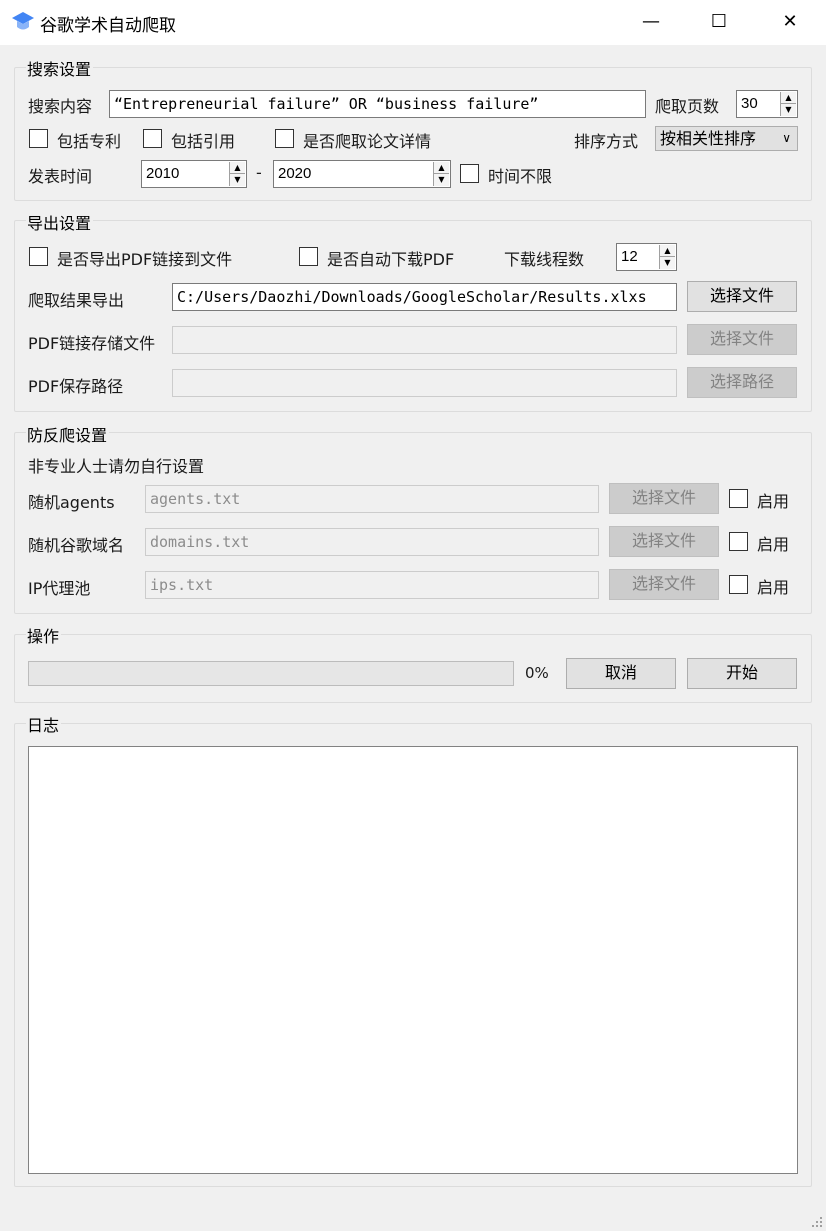 The image size is (826, 1231). What do you see at coordinates (68, 434) in the screenshot?
I see `anti-crawl-title: 防反爬设置` at bounding box center [68, 434].